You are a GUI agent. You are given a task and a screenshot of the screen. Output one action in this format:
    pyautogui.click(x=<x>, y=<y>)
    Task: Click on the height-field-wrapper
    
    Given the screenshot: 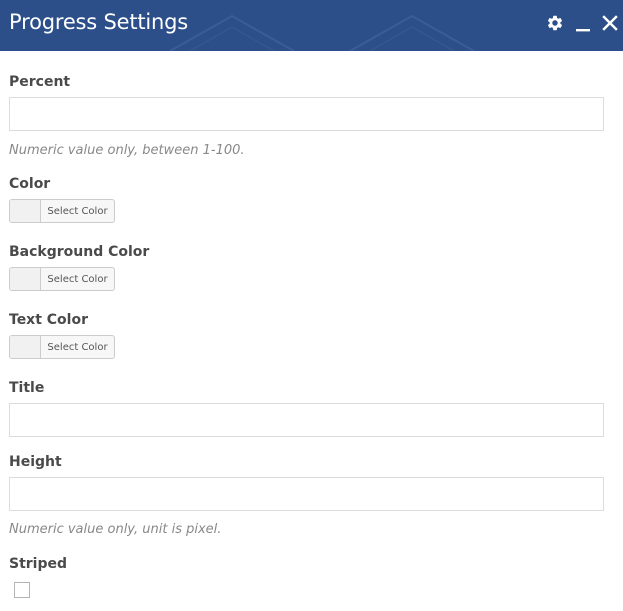 What is the action you would take?
    pyautogui.click(x=306, y=494)
    